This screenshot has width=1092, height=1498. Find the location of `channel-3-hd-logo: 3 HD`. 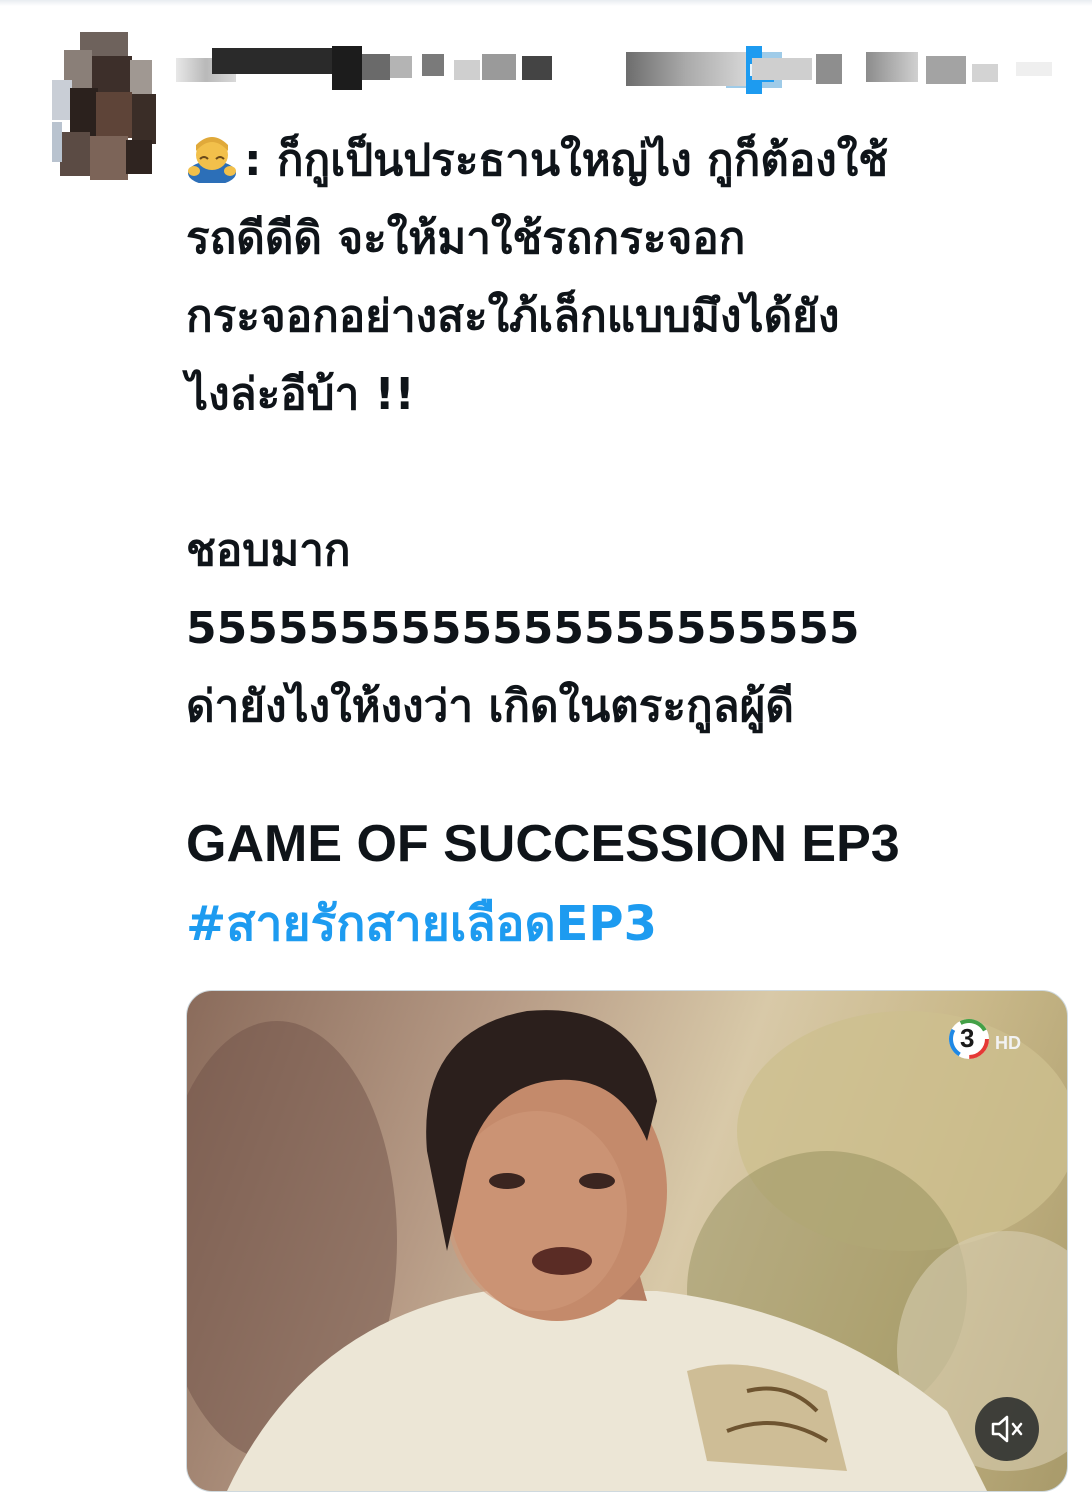

channel-3-hd-logo: 3 HD is located at coordinates (992, 1039).